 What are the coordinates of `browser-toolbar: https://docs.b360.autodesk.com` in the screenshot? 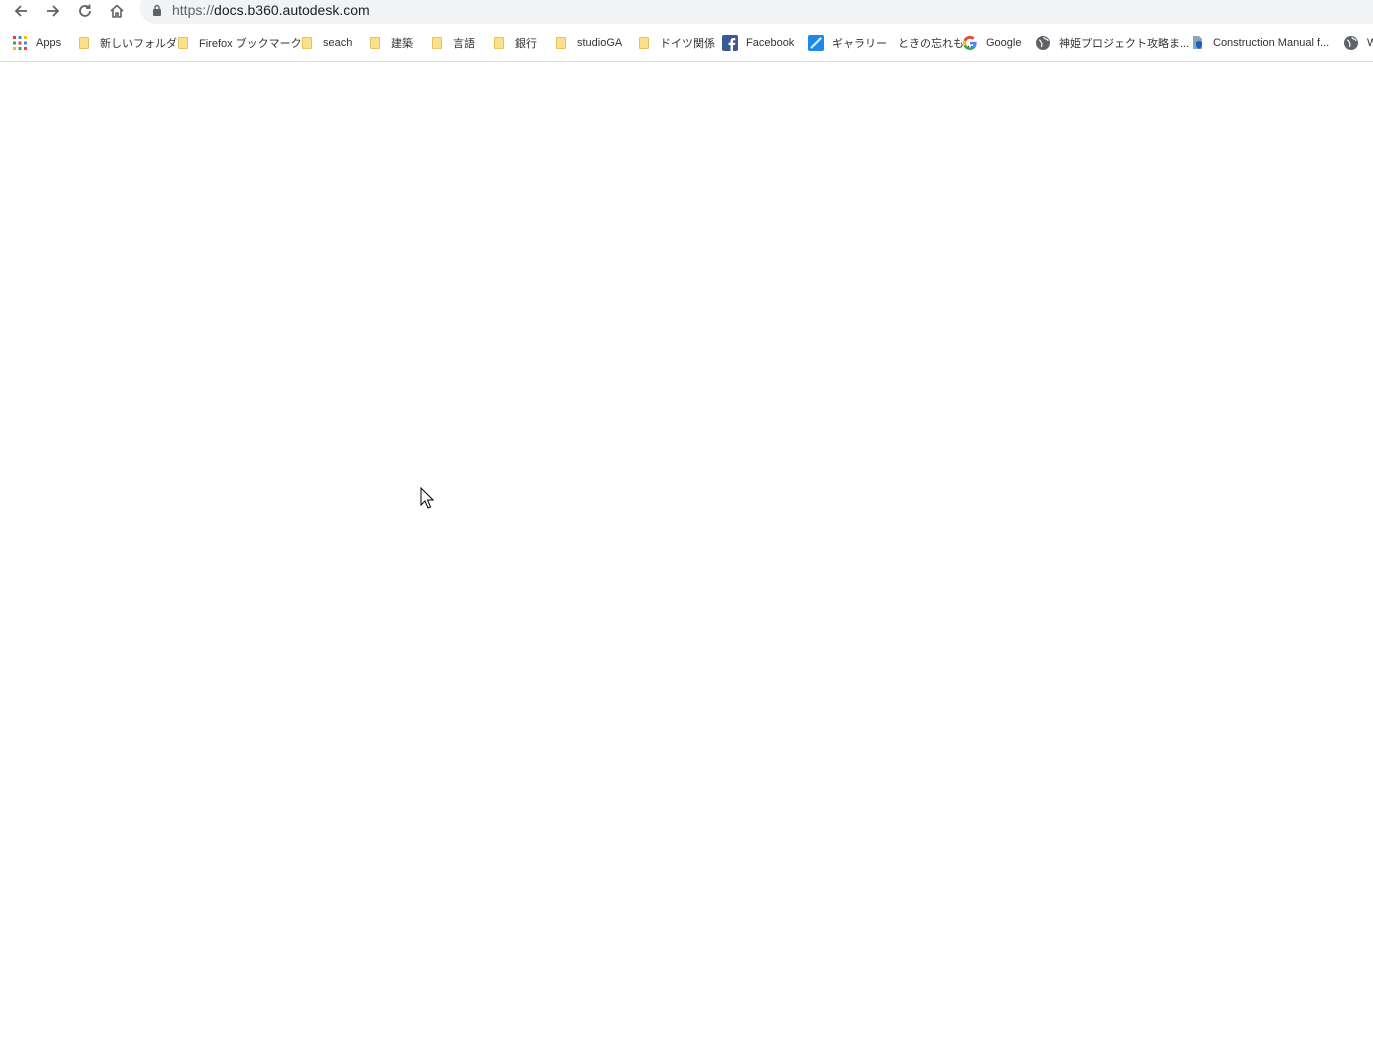 It's located at (686, 12).